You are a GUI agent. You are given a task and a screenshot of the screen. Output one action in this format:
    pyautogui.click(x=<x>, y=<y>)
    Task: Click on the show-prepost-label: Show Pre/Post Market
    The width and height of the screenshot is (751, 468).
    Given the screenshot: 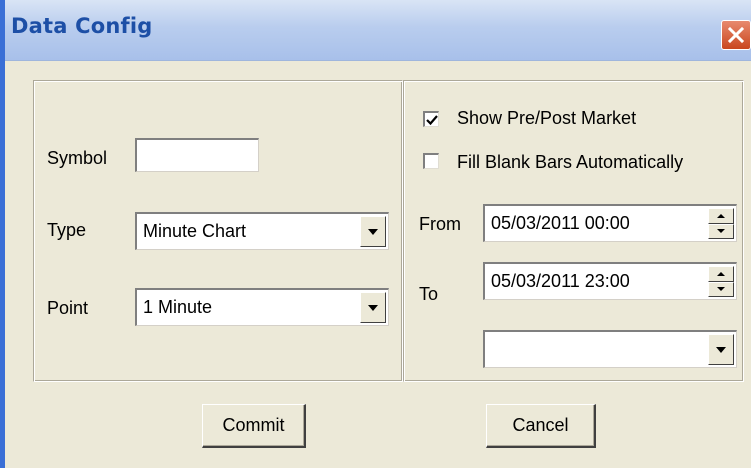 What is the action you would take?
    pyautogui.click(x=546, y=118)
    